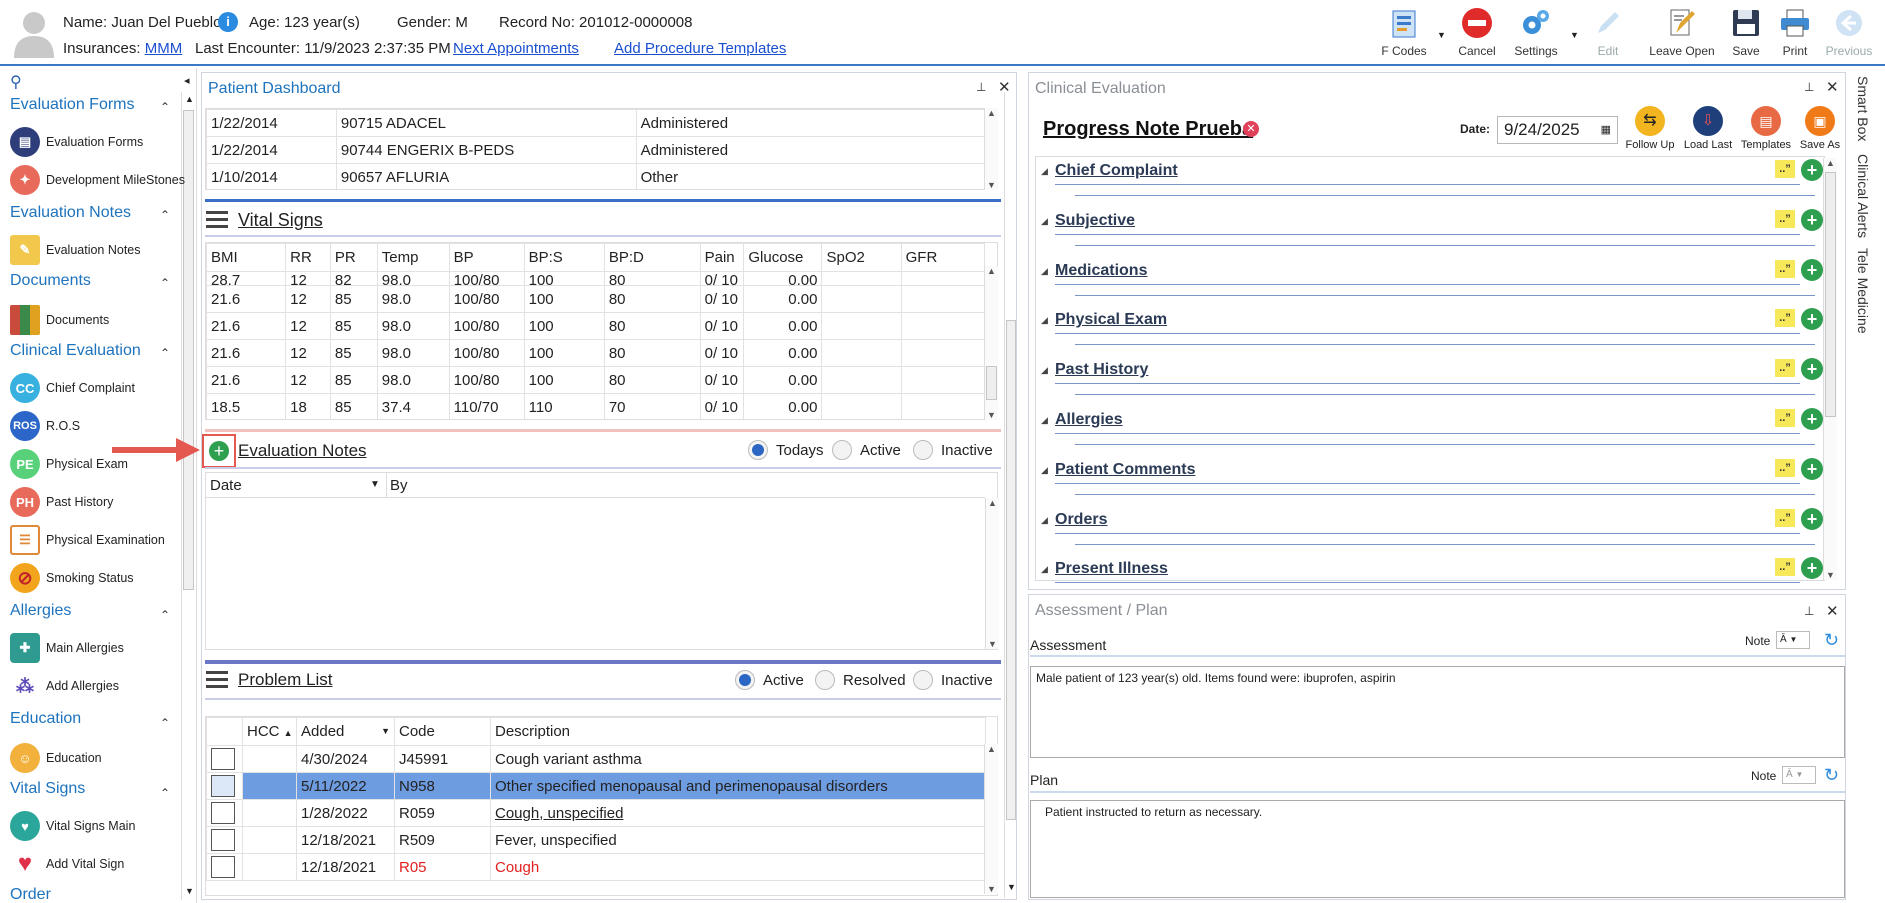  I want to click on vital-col-header: BP:S, so click(564, 257).